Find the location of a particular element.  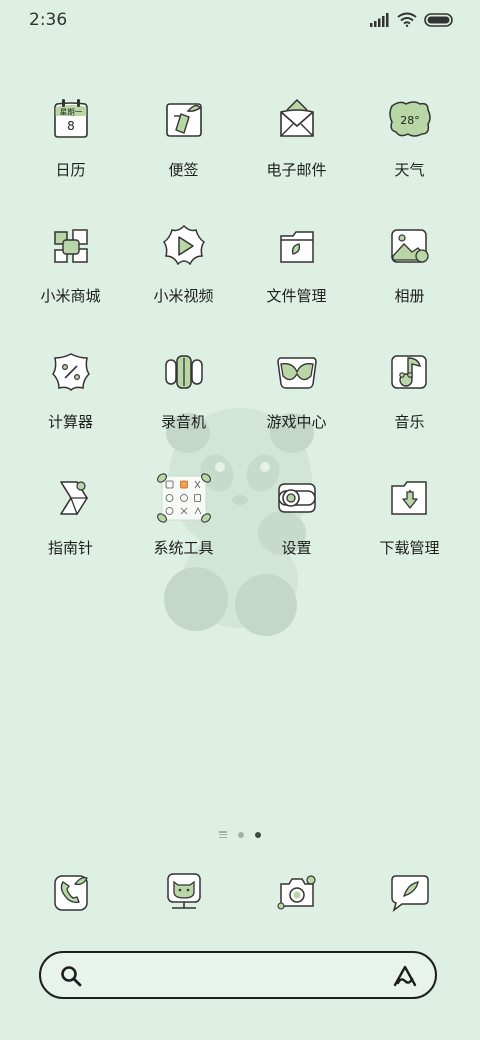

app-label: 便签 is located at coordinates (183, 170).